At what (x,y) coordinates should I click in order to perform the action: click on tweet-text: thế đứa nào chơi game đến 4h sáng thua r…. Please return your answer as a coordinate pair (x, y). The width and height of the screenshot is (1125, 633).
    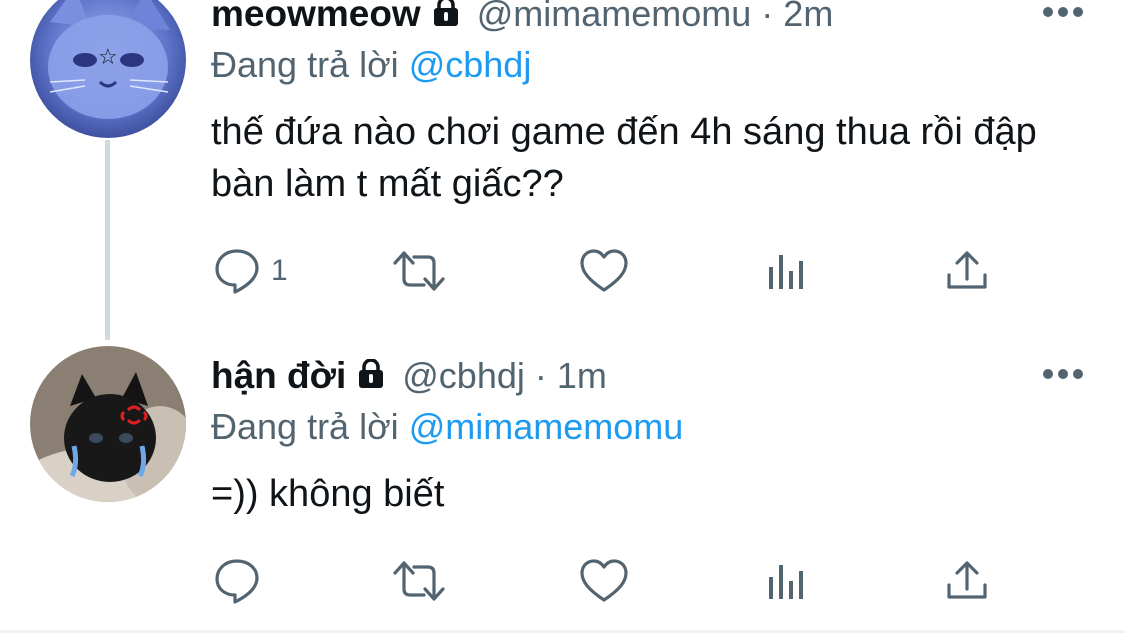
    Looking at the image, I should click on (624, 158).